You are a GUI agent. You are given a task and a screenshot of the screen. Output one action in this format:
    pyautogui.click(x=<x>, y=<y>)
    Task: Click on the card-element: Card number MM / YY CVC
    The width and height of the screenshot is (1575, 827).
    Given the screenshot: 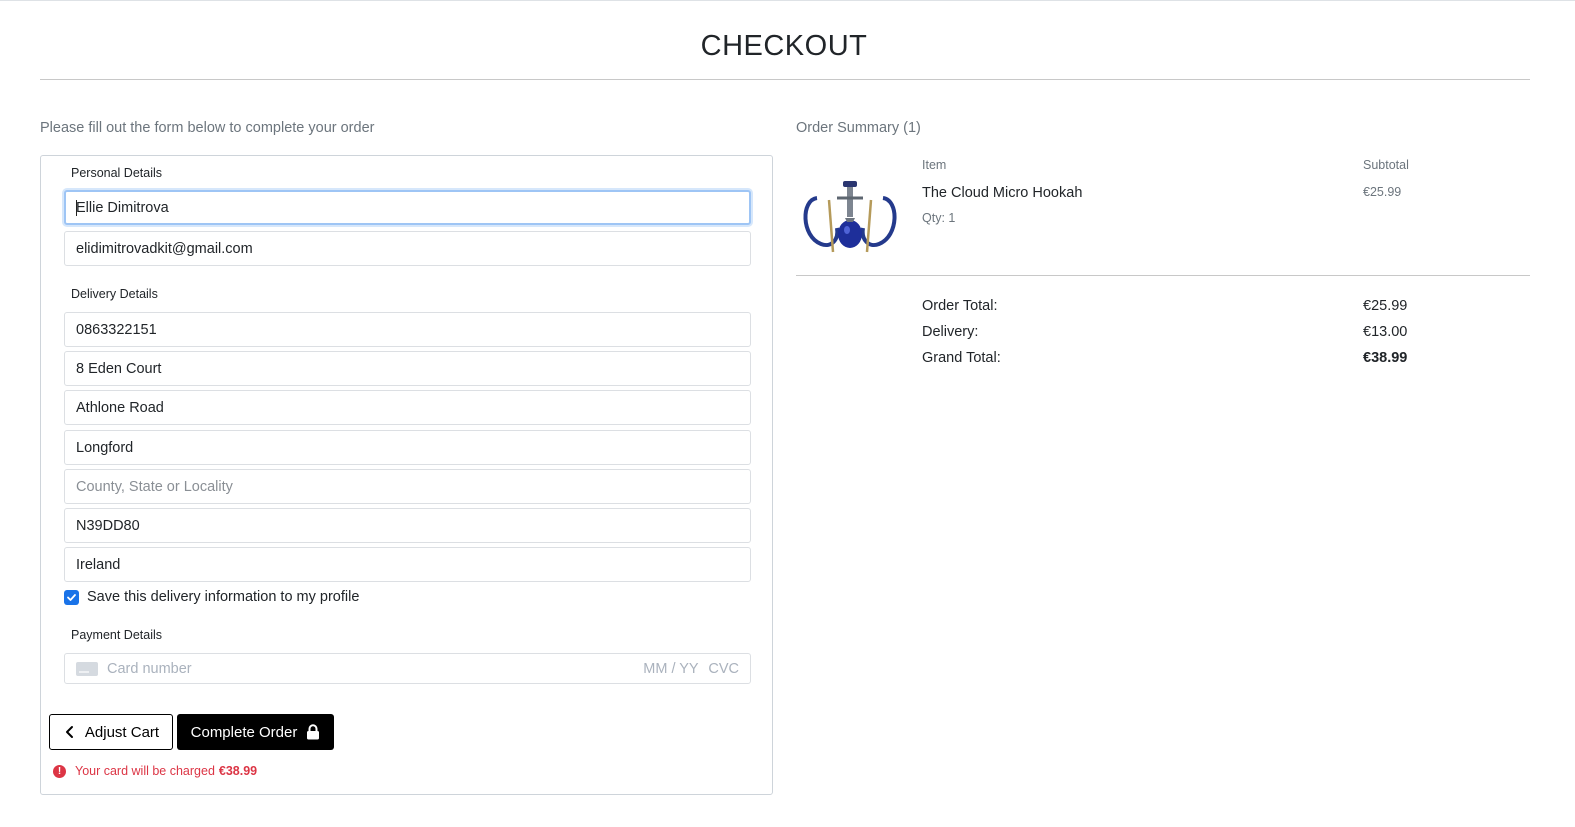 What is the action you would take?
    pyautogui.click(x=407, y=668)
    